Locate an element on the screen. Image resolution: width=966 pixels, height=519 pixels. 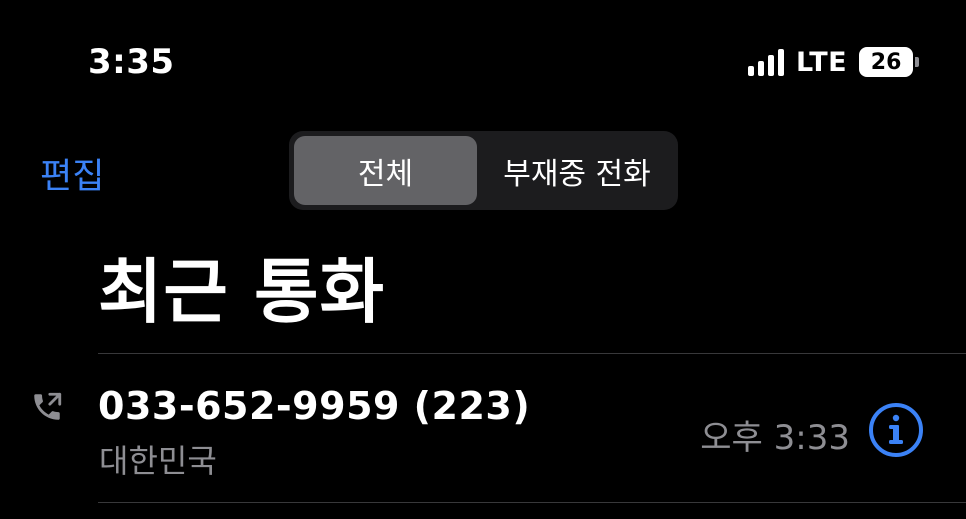
network-type: LTE is located at coordinates (822, 62).